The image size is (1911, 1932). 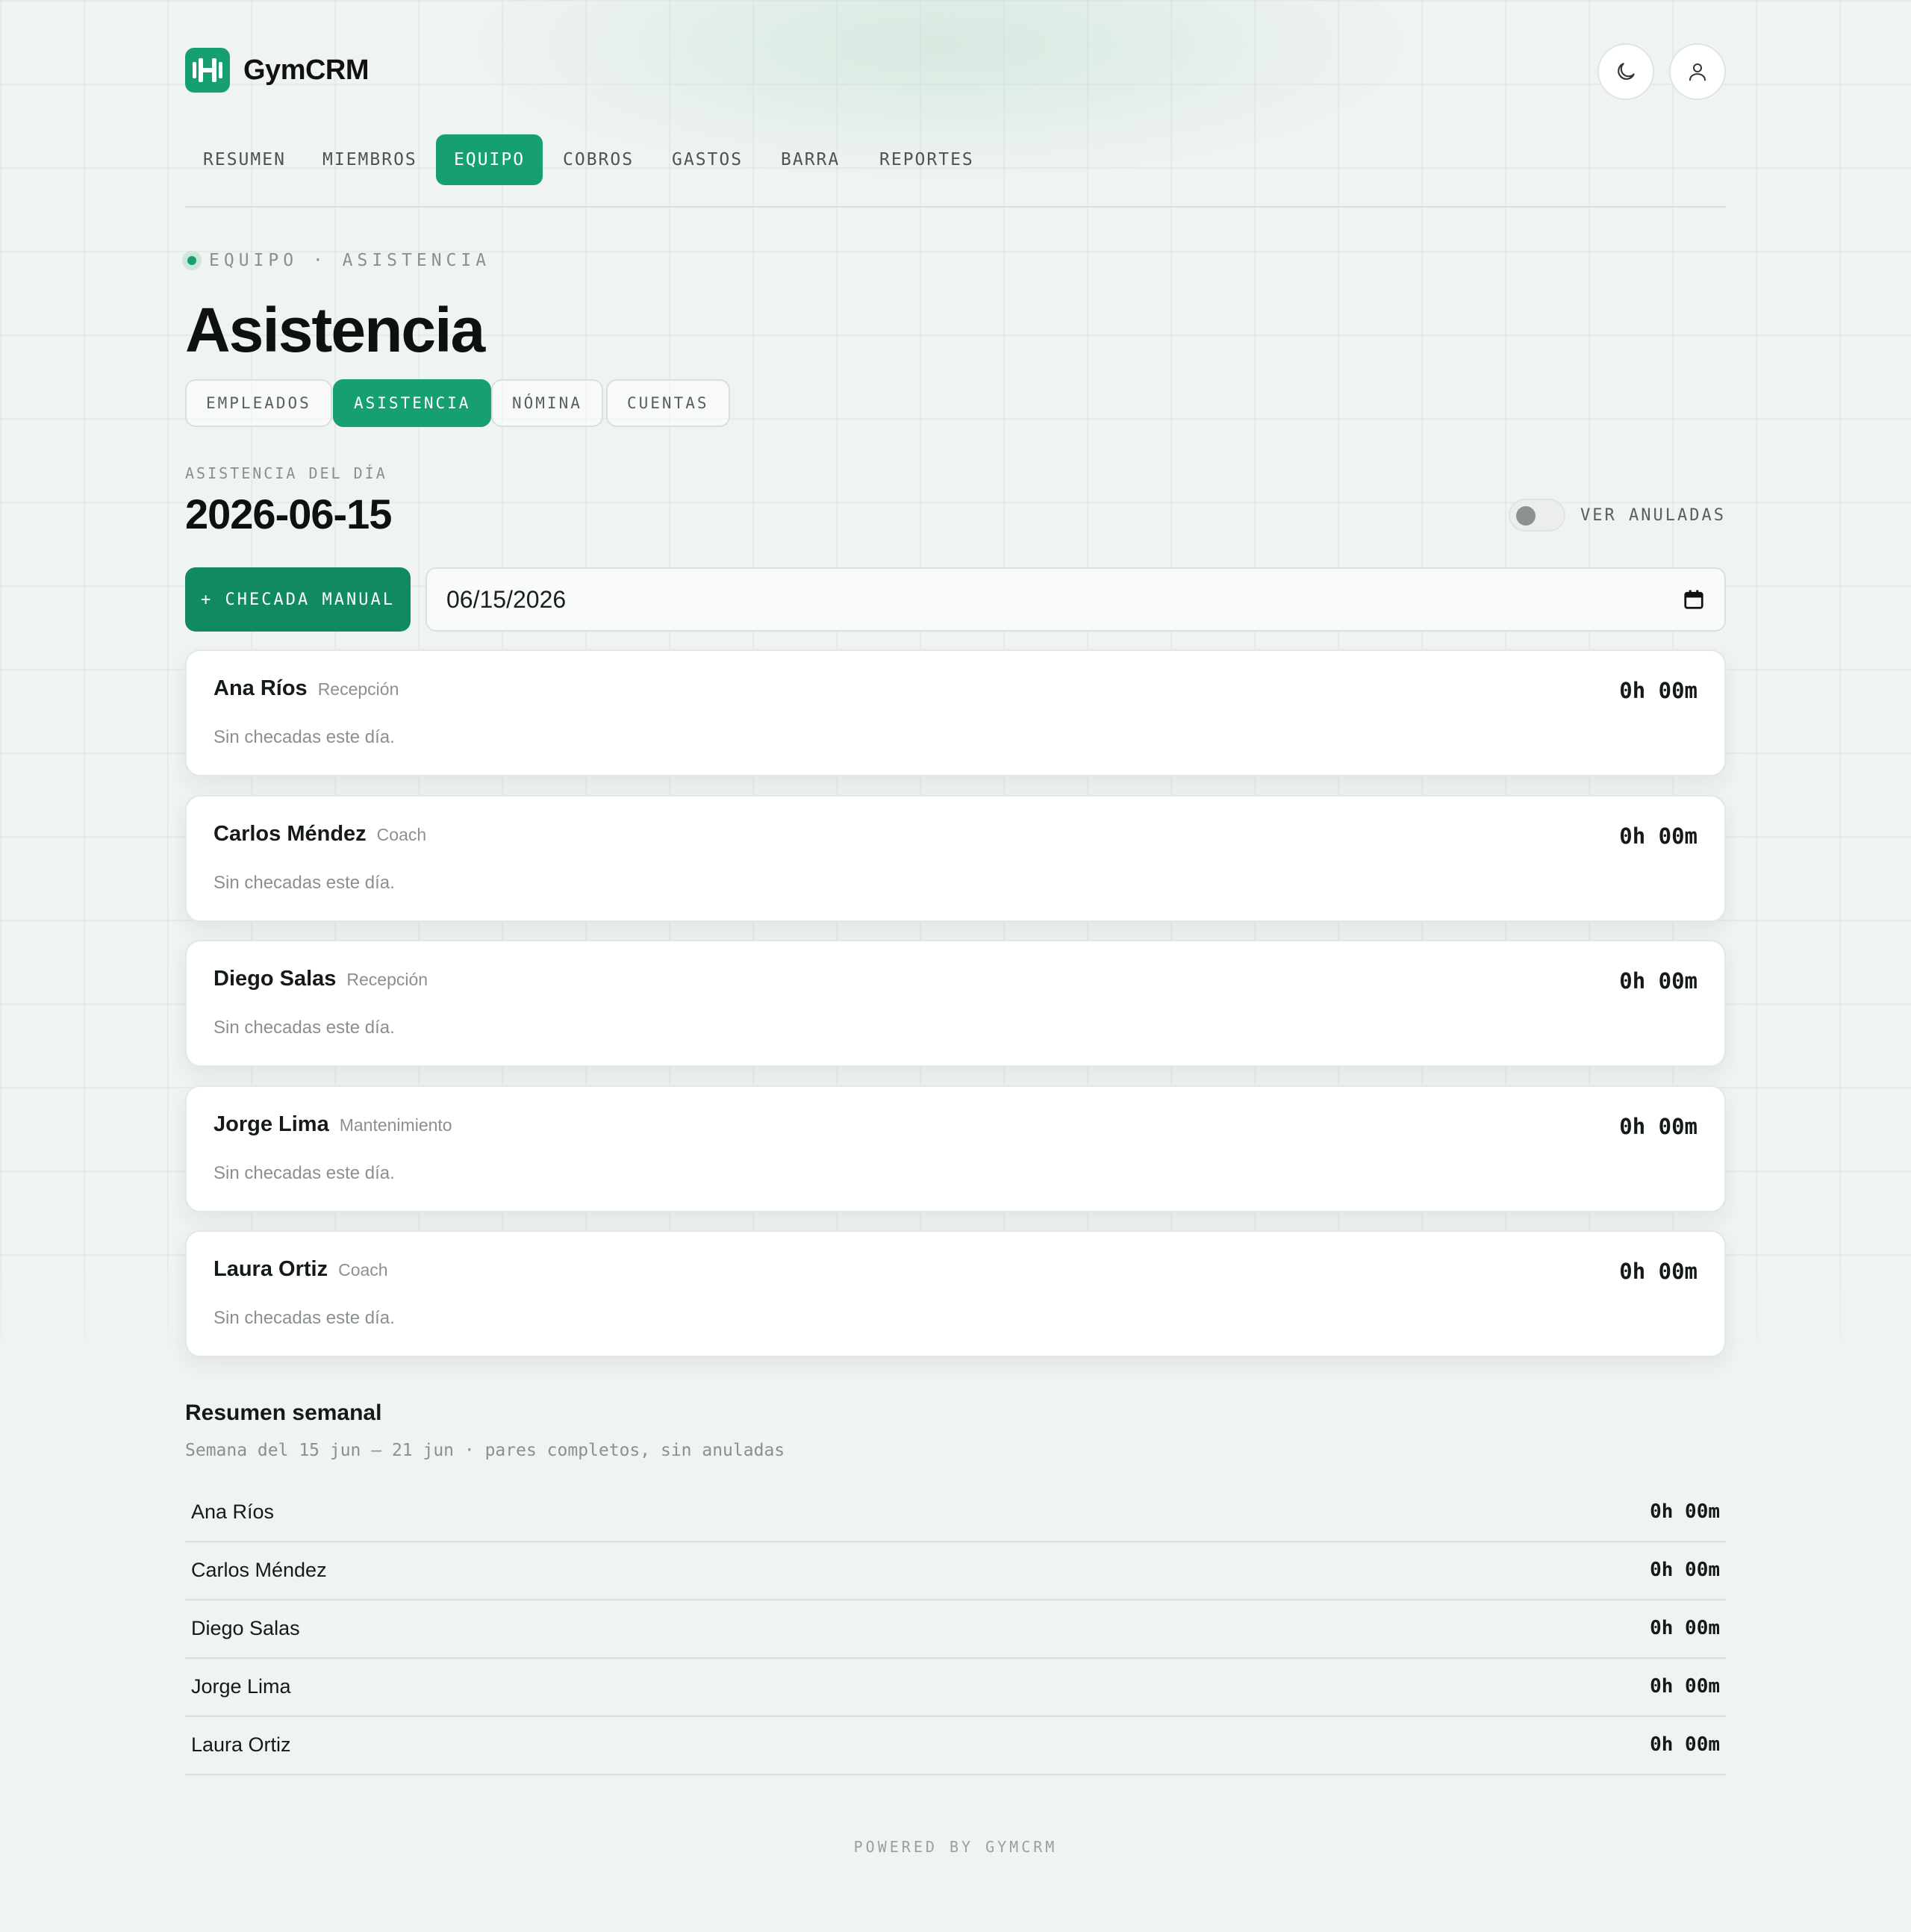 I want to click on status-dot-icon, so click(x=192, y=260).